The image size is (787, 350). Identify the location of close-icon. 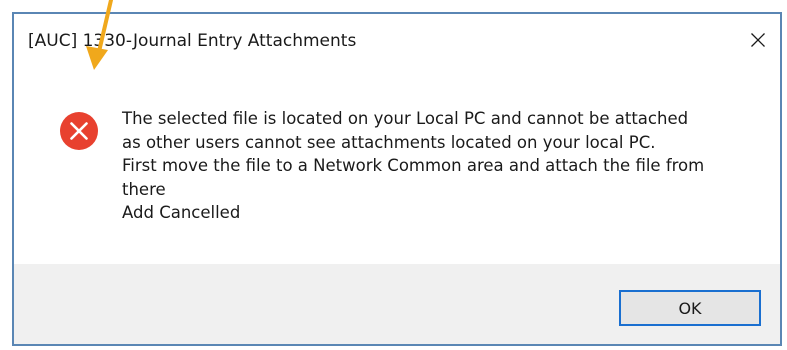
(758, 40).